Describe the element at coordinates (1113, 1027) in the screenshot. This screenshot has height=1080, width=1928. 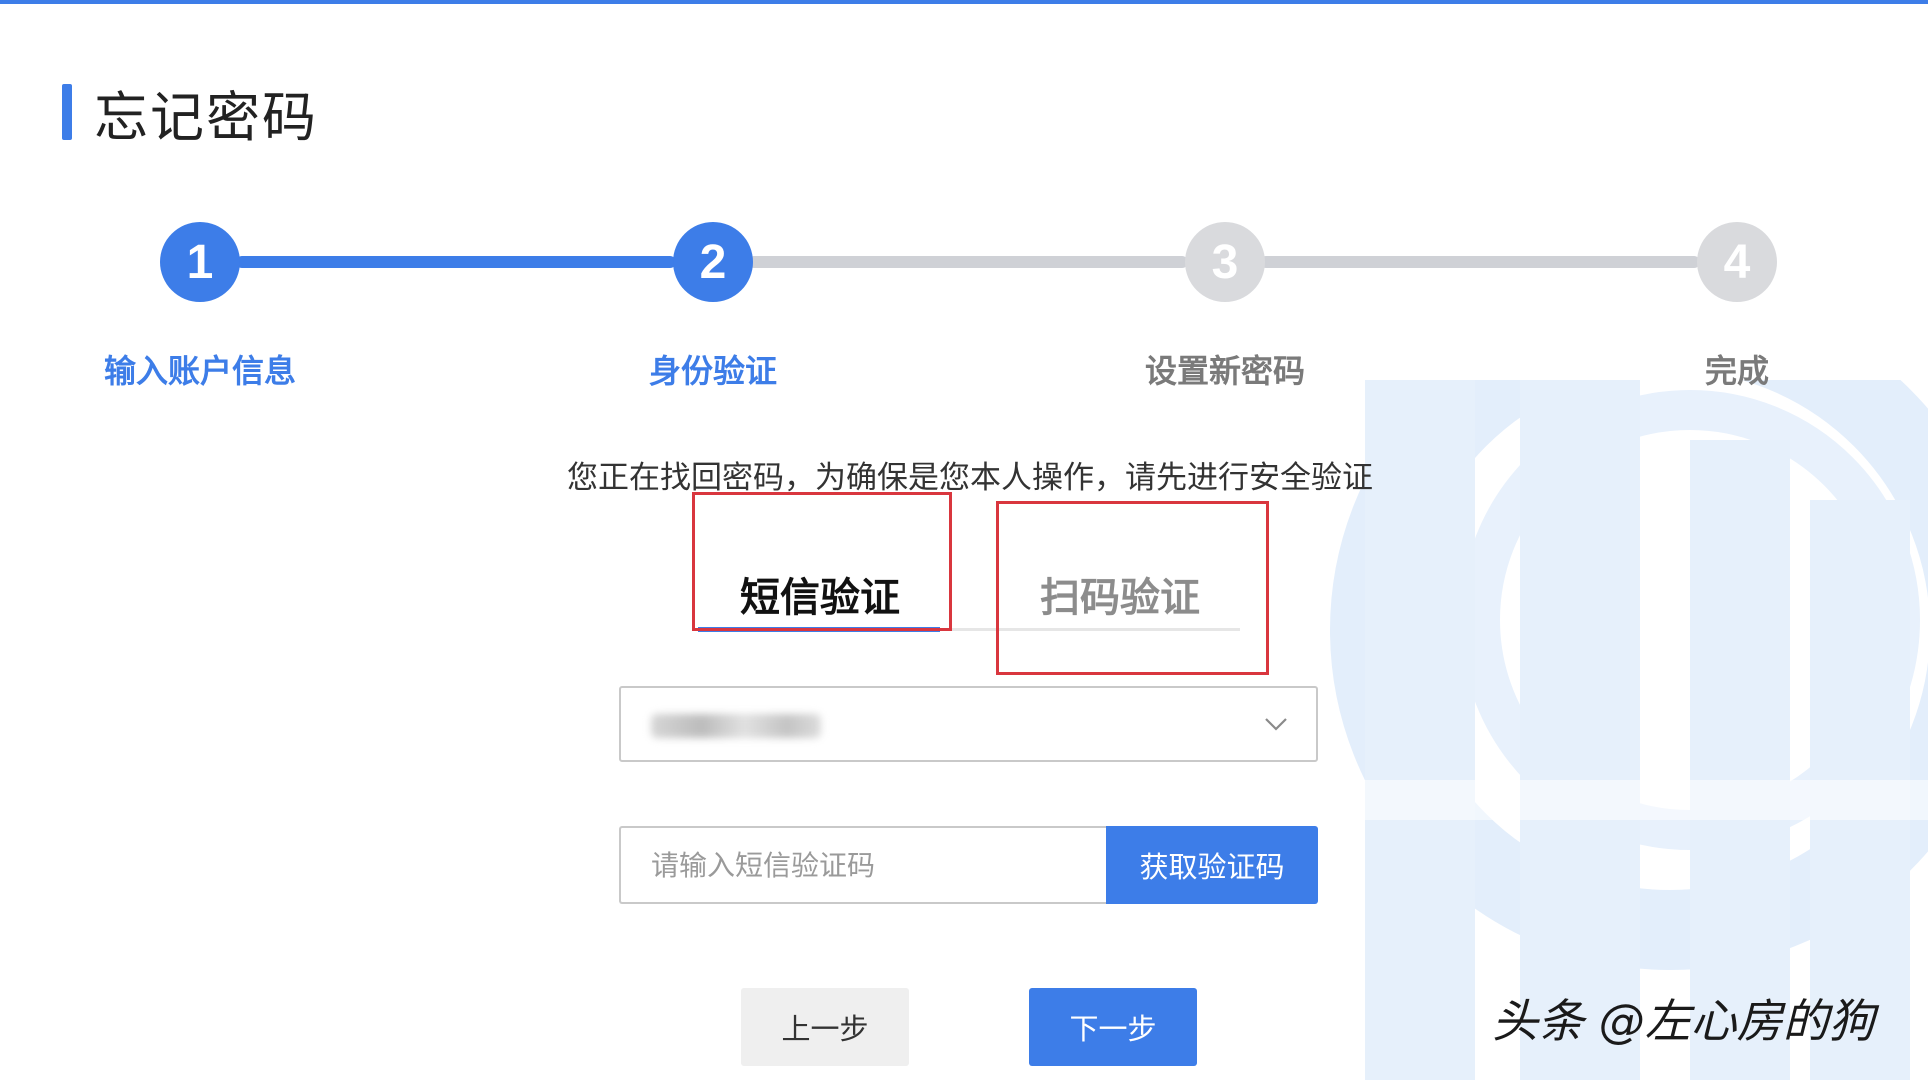
I see `next-step-button: 下一步` at that location.